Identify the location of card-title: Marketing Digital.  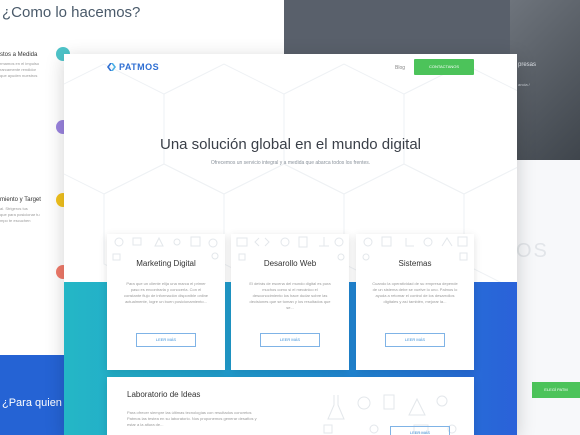
(166, 263).